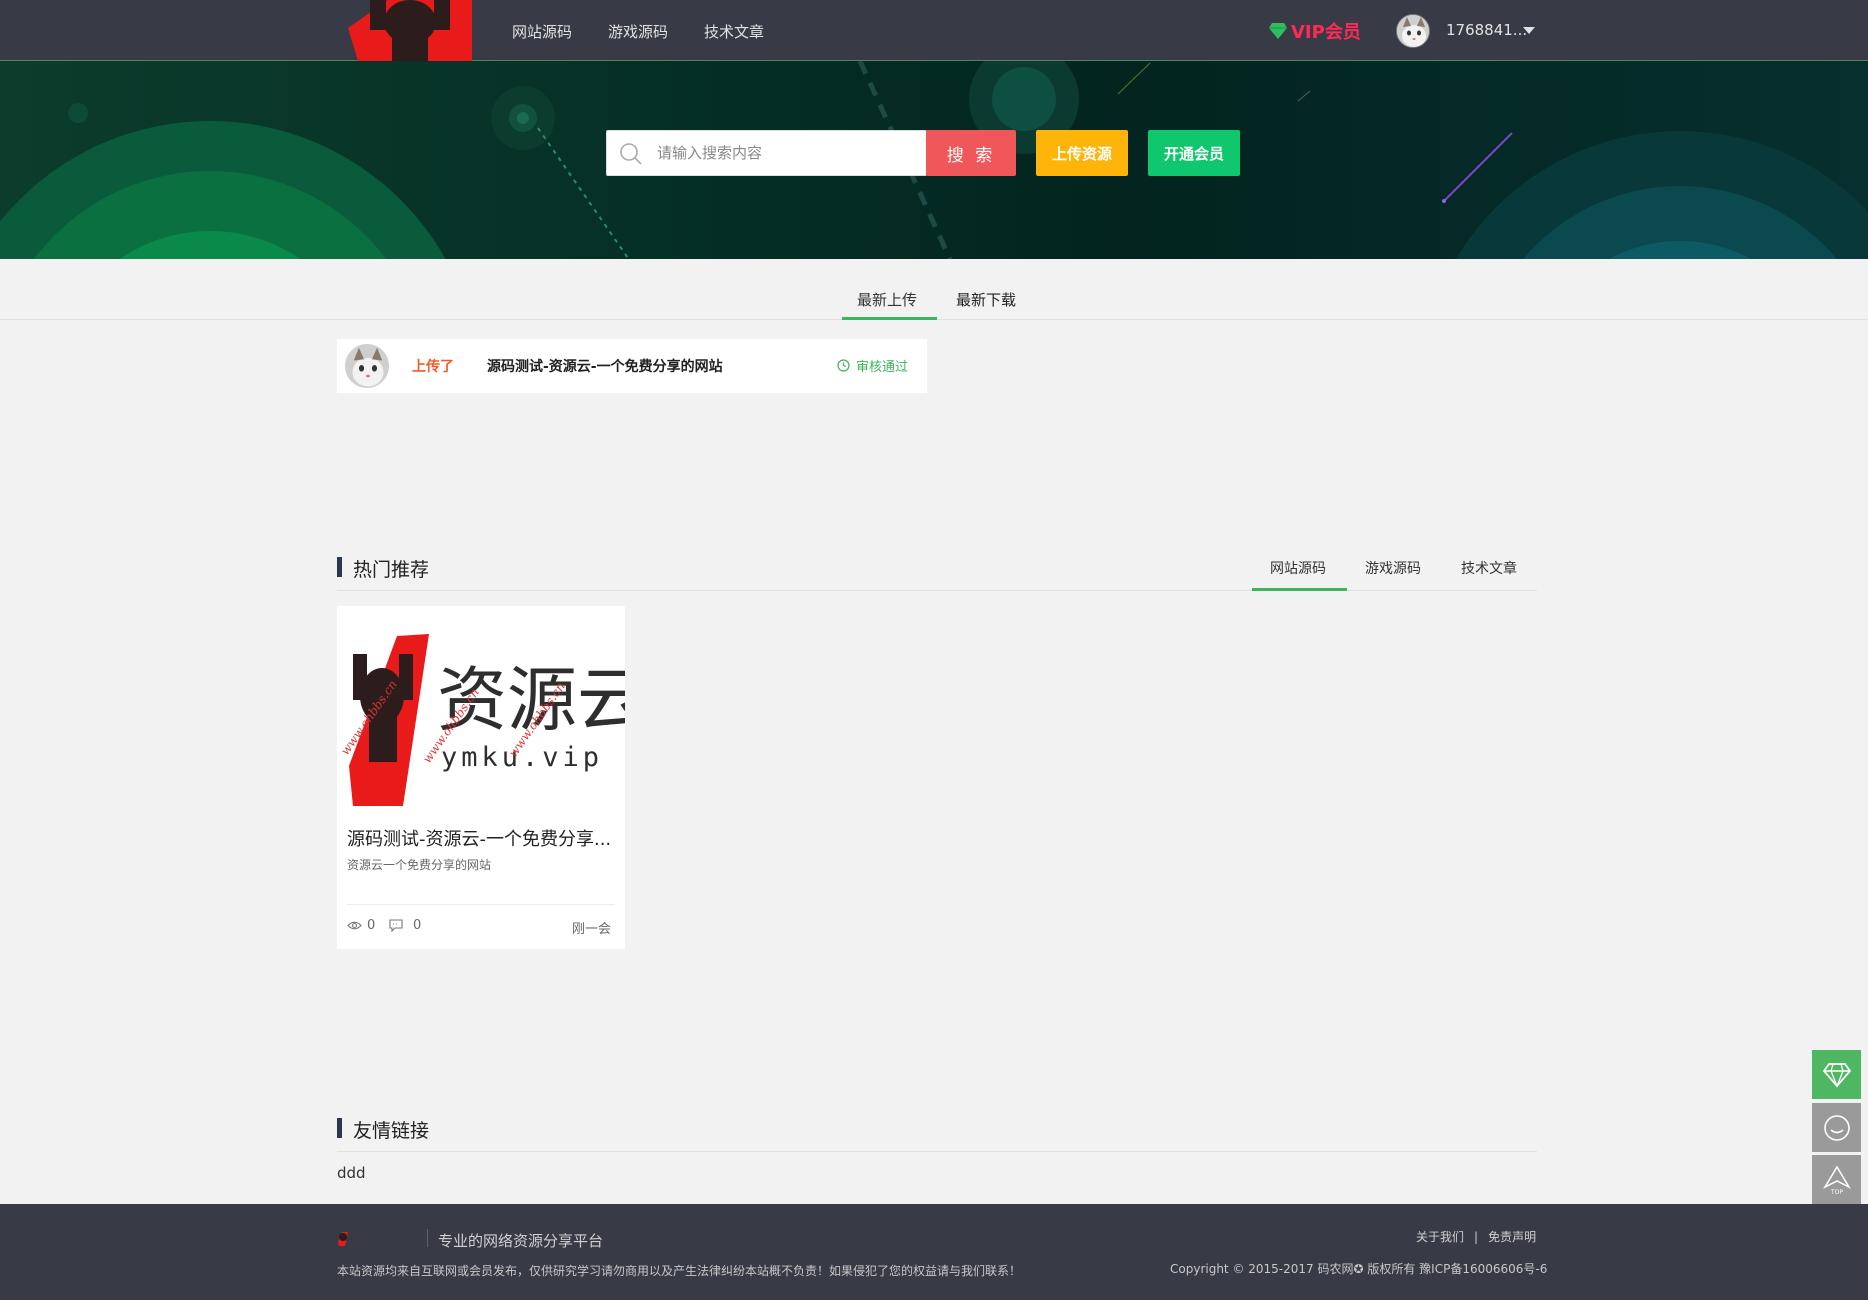 The width and height of the screenshot is (1868, 1300). I want to click on float-back-to-top-button: TOP, so click(1836, 1179).